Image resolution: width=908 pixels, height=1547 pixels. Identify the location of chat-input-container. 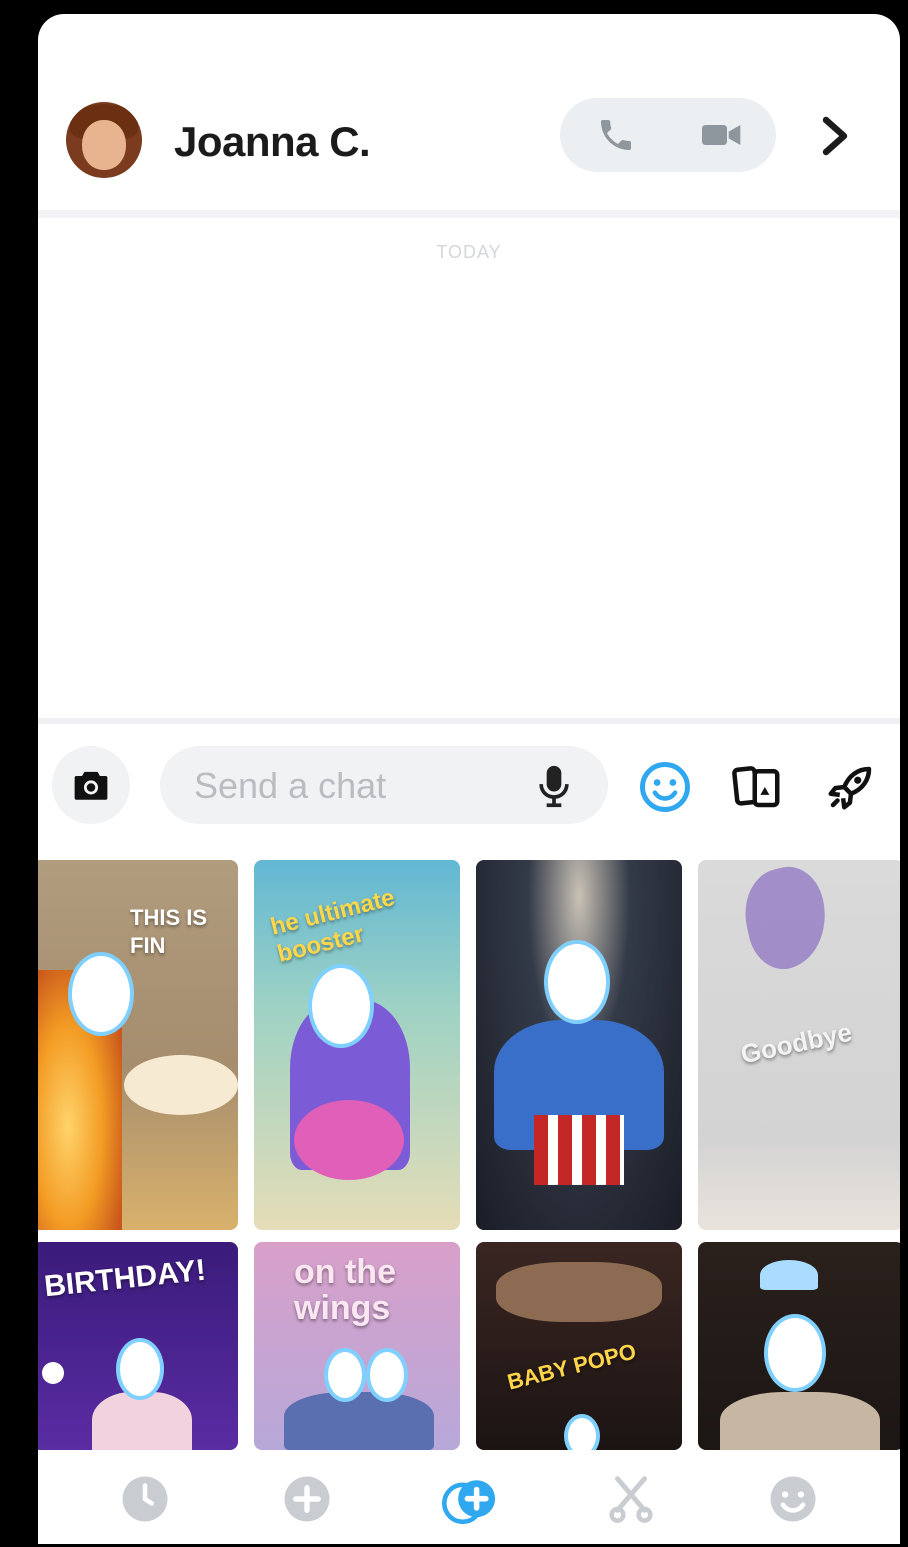
(384, 785).